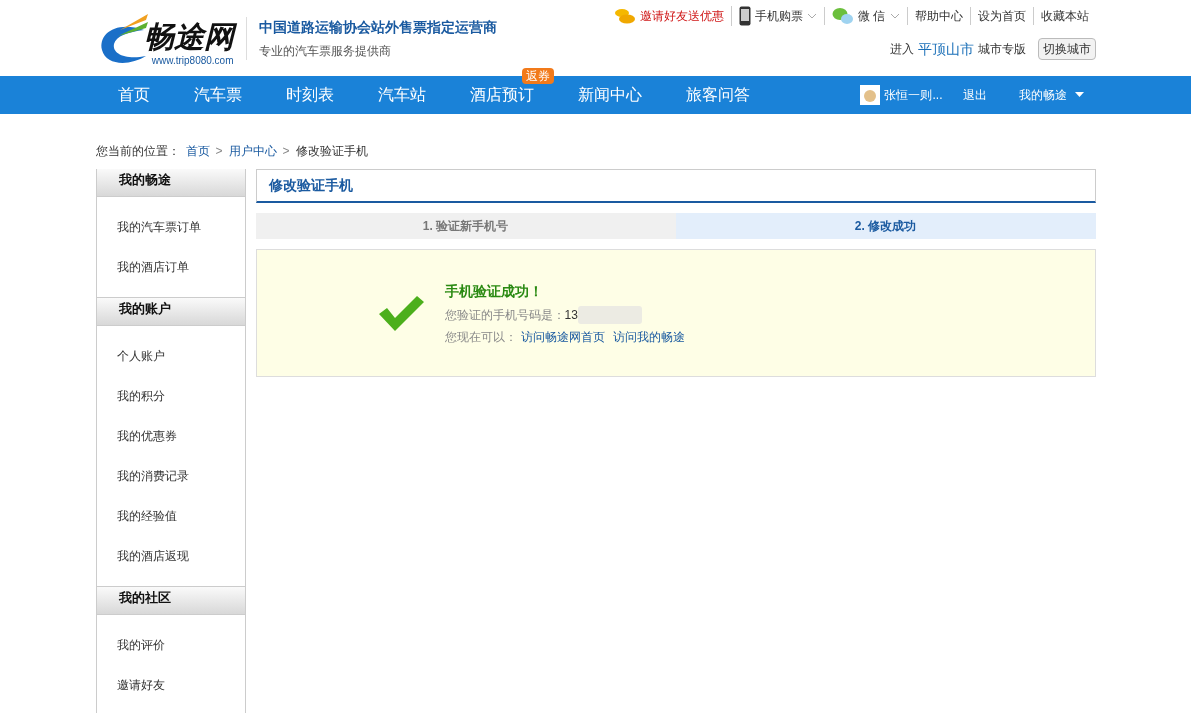 Image resolution: width=1191 pixels, height=713 pixels. Describe the element at coordinates (400, 313) in the screenshot. I see `checkmark-icon` at that location.